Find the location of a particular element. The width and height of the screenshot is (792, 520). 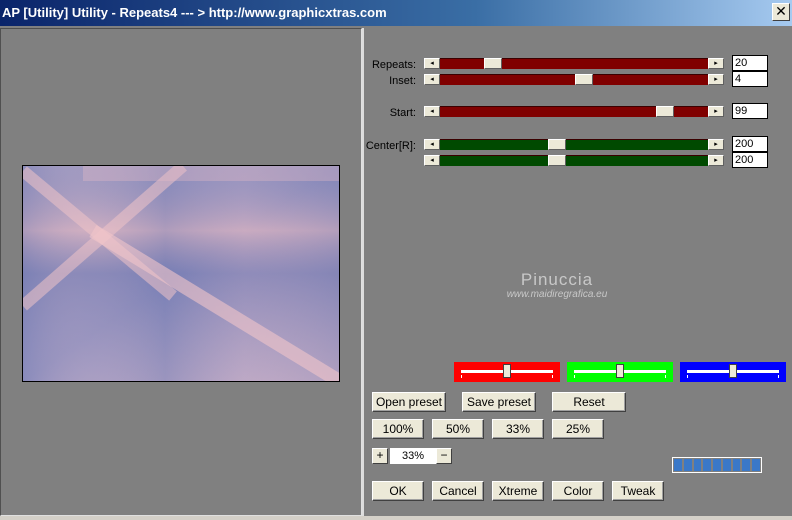

center-x-decrease-button: ◂ is located at coordinates (432, 144).